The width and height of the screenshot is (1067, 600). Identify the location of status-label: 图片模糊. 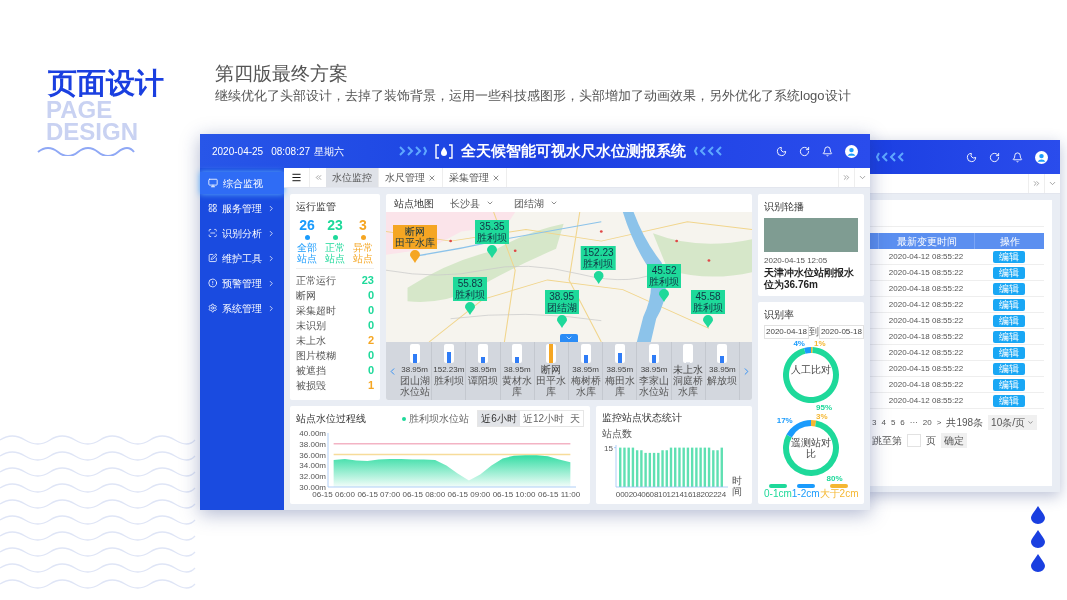
(316, 356).